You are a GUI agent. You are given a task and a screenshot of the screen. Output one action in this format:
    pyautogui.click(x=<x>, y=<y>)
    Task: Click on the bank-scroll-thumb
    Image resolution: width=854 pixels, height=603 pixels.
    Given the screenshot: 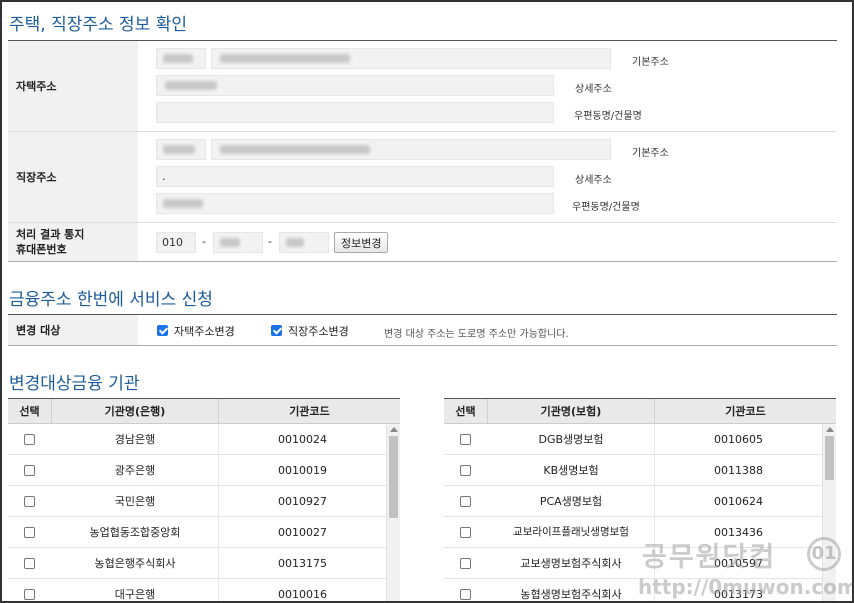 What is the action you would take?
    pyautogui.click(x=393, y=477)
    